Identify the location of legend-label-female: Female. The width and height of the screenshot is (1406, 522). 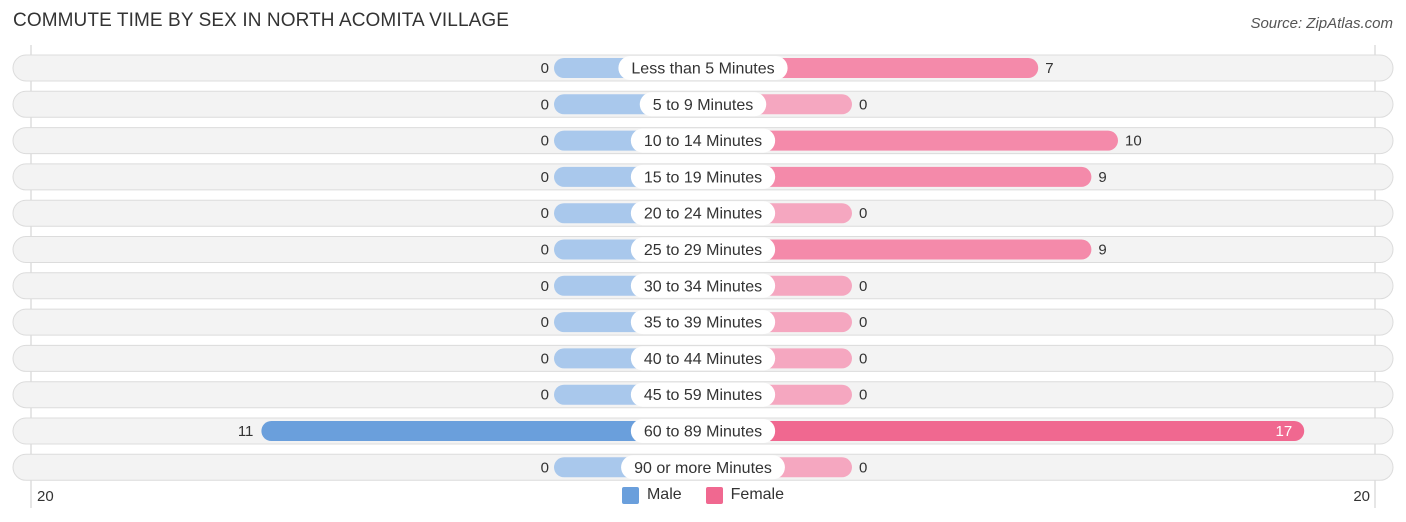
(757, 494).